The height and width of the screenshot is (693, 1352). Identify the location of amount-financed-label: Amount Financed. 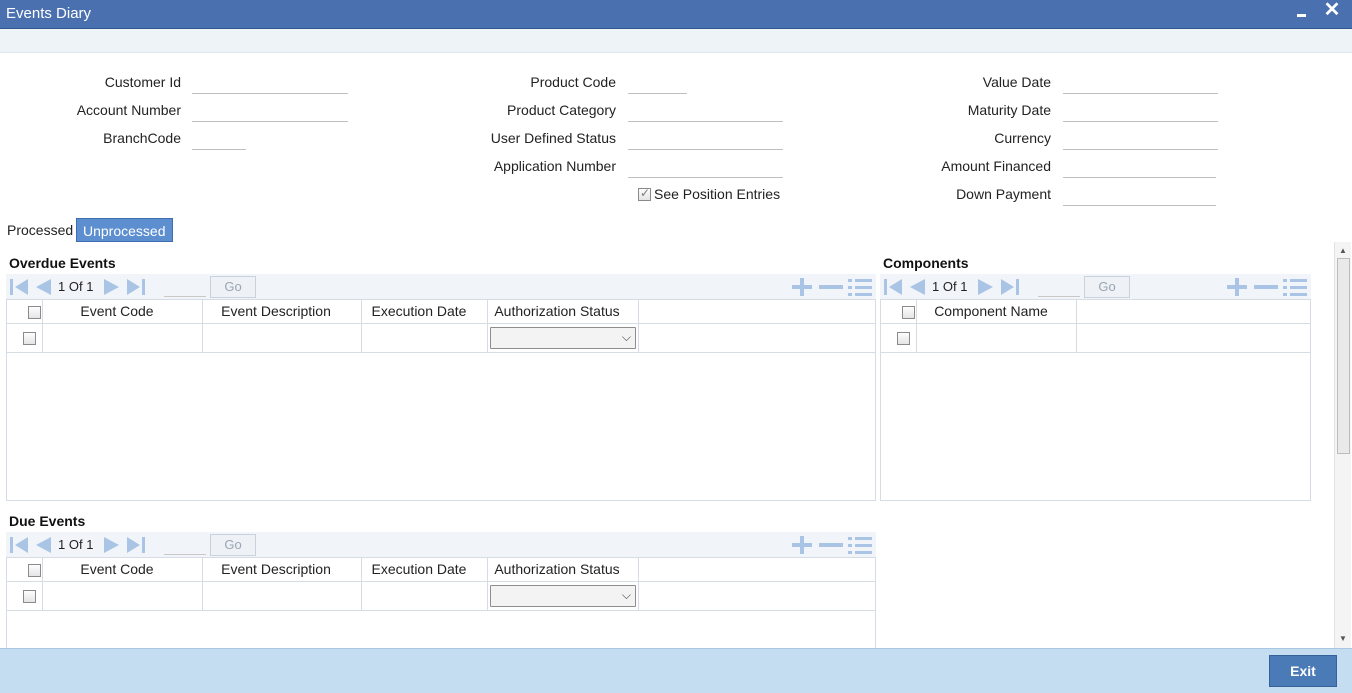
(996, 166).